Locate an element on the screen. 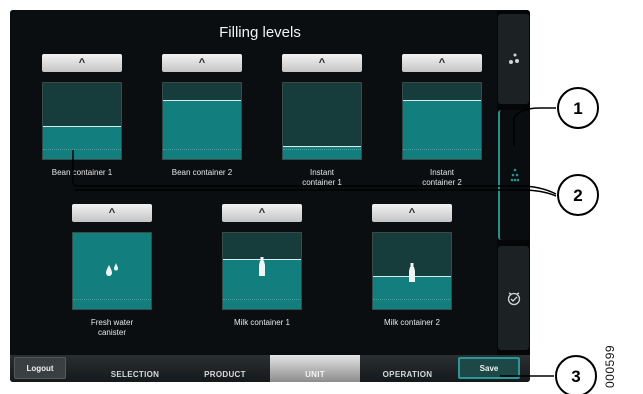 The width and height of the screenshot is (643, 394). tab-product: PRODUCT is located at coordinates (225, 368).